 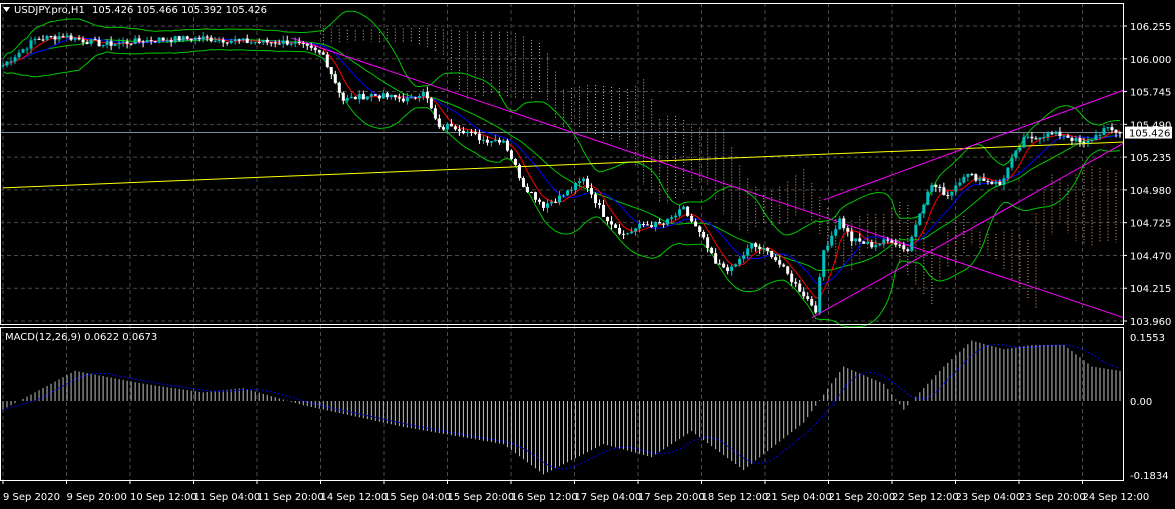 I want to click on time-tick-label: 24 Sep 12:00, so click(x=1116, y=497).